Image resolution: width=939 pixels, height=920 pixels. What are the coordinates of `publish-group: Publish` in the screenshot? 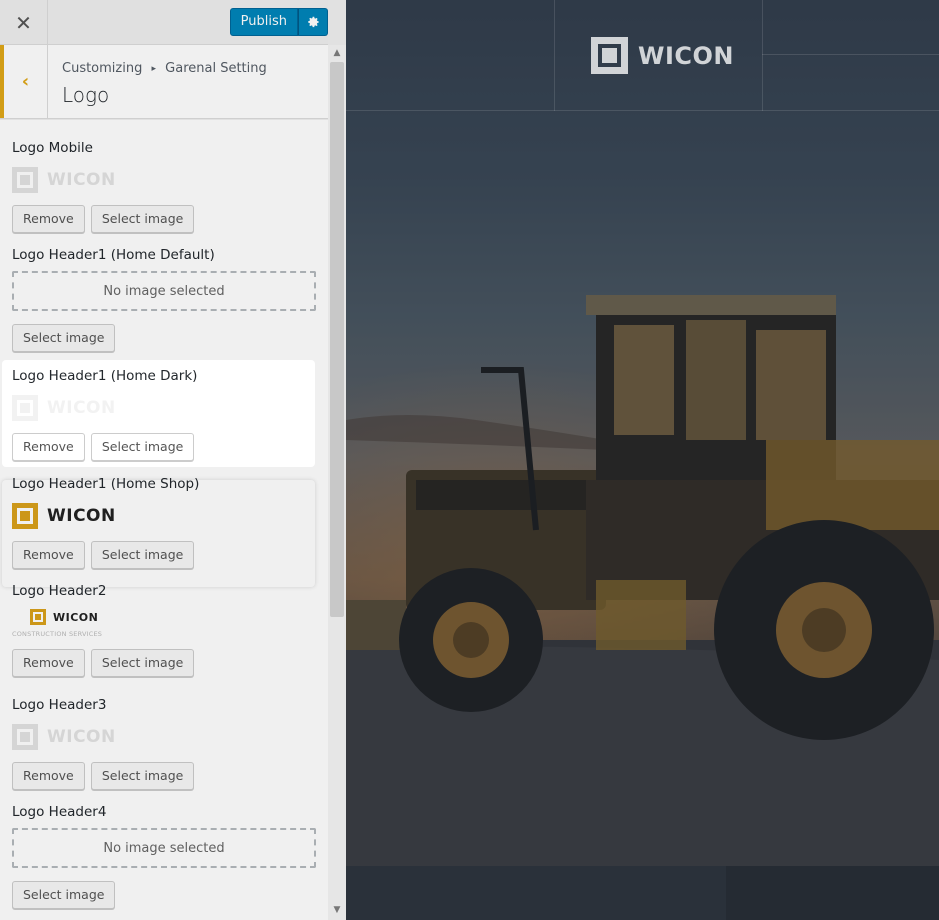 It's located at (278, 22).